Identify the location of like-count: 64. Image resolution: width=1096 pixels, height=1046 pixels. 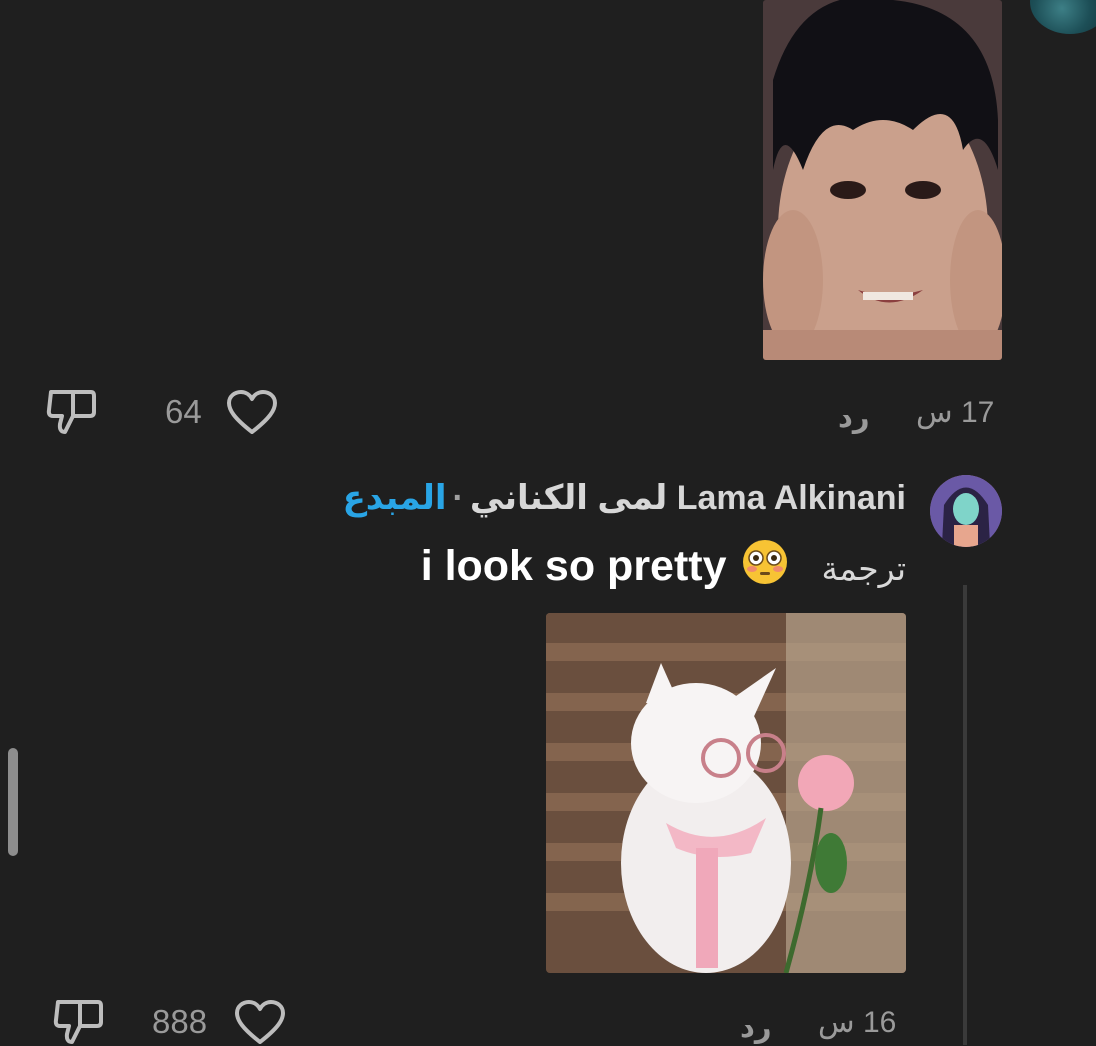
(183, 411).